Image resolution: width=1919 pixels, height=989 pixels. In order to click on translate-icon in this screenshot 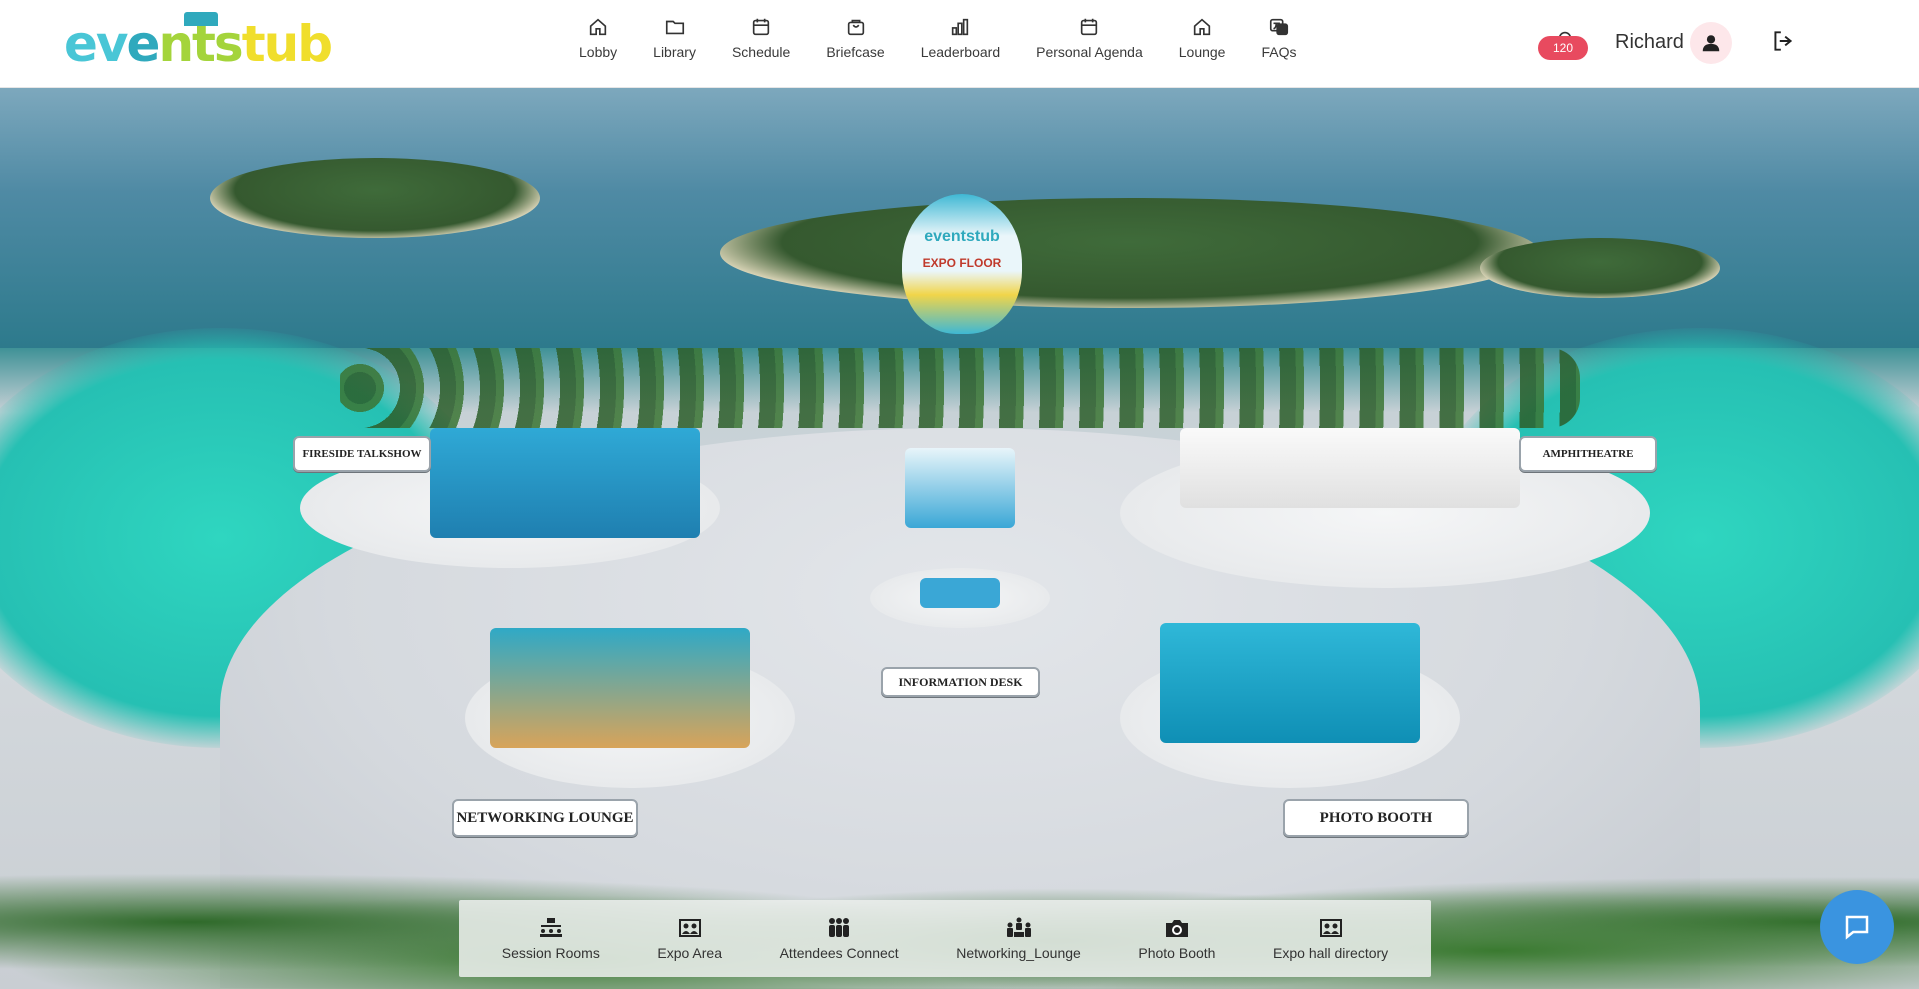, I will do `click(1279, 27)`.